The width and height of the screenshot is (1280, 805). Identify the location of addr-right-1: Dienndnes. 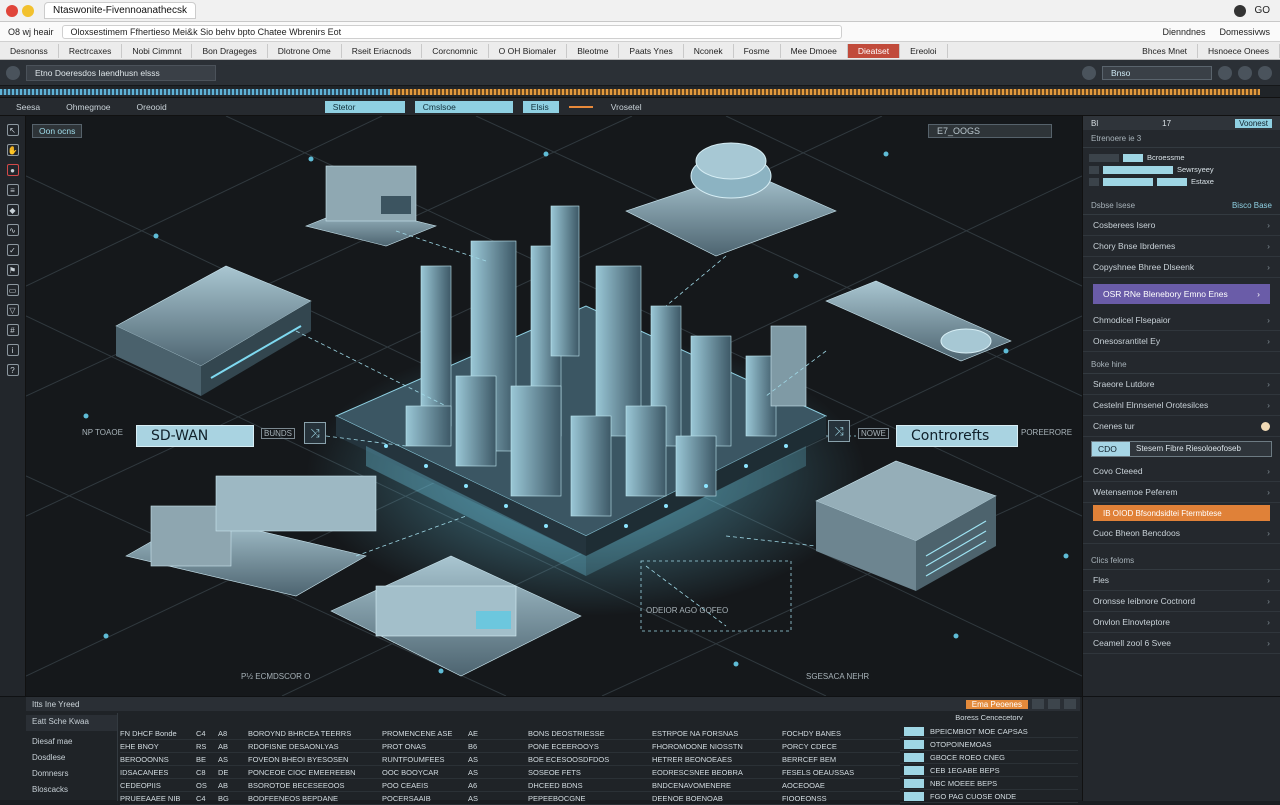
(1183, 32).